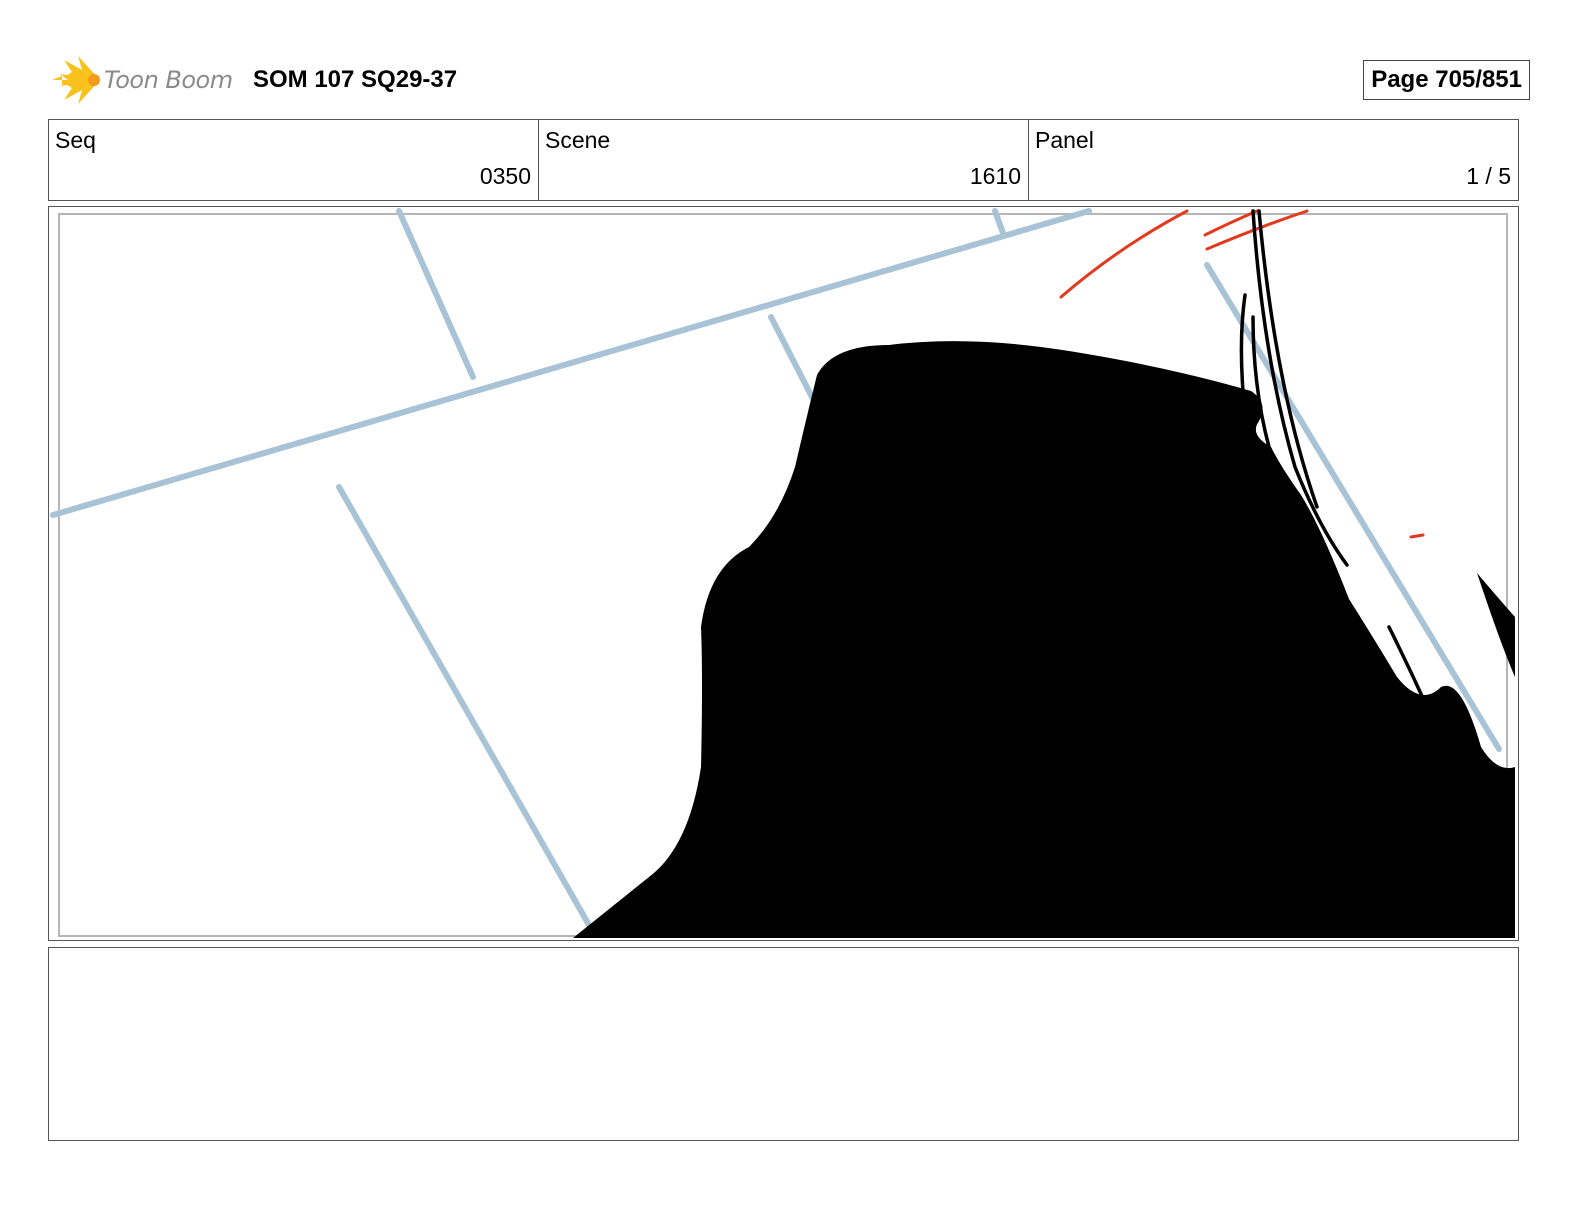 Image resolution: width=1584 pixels, height=1224 pixels. Describe the element at coordinates (1496, 625) in the screenshot. I see `silhouette-edge-shape` at that location.